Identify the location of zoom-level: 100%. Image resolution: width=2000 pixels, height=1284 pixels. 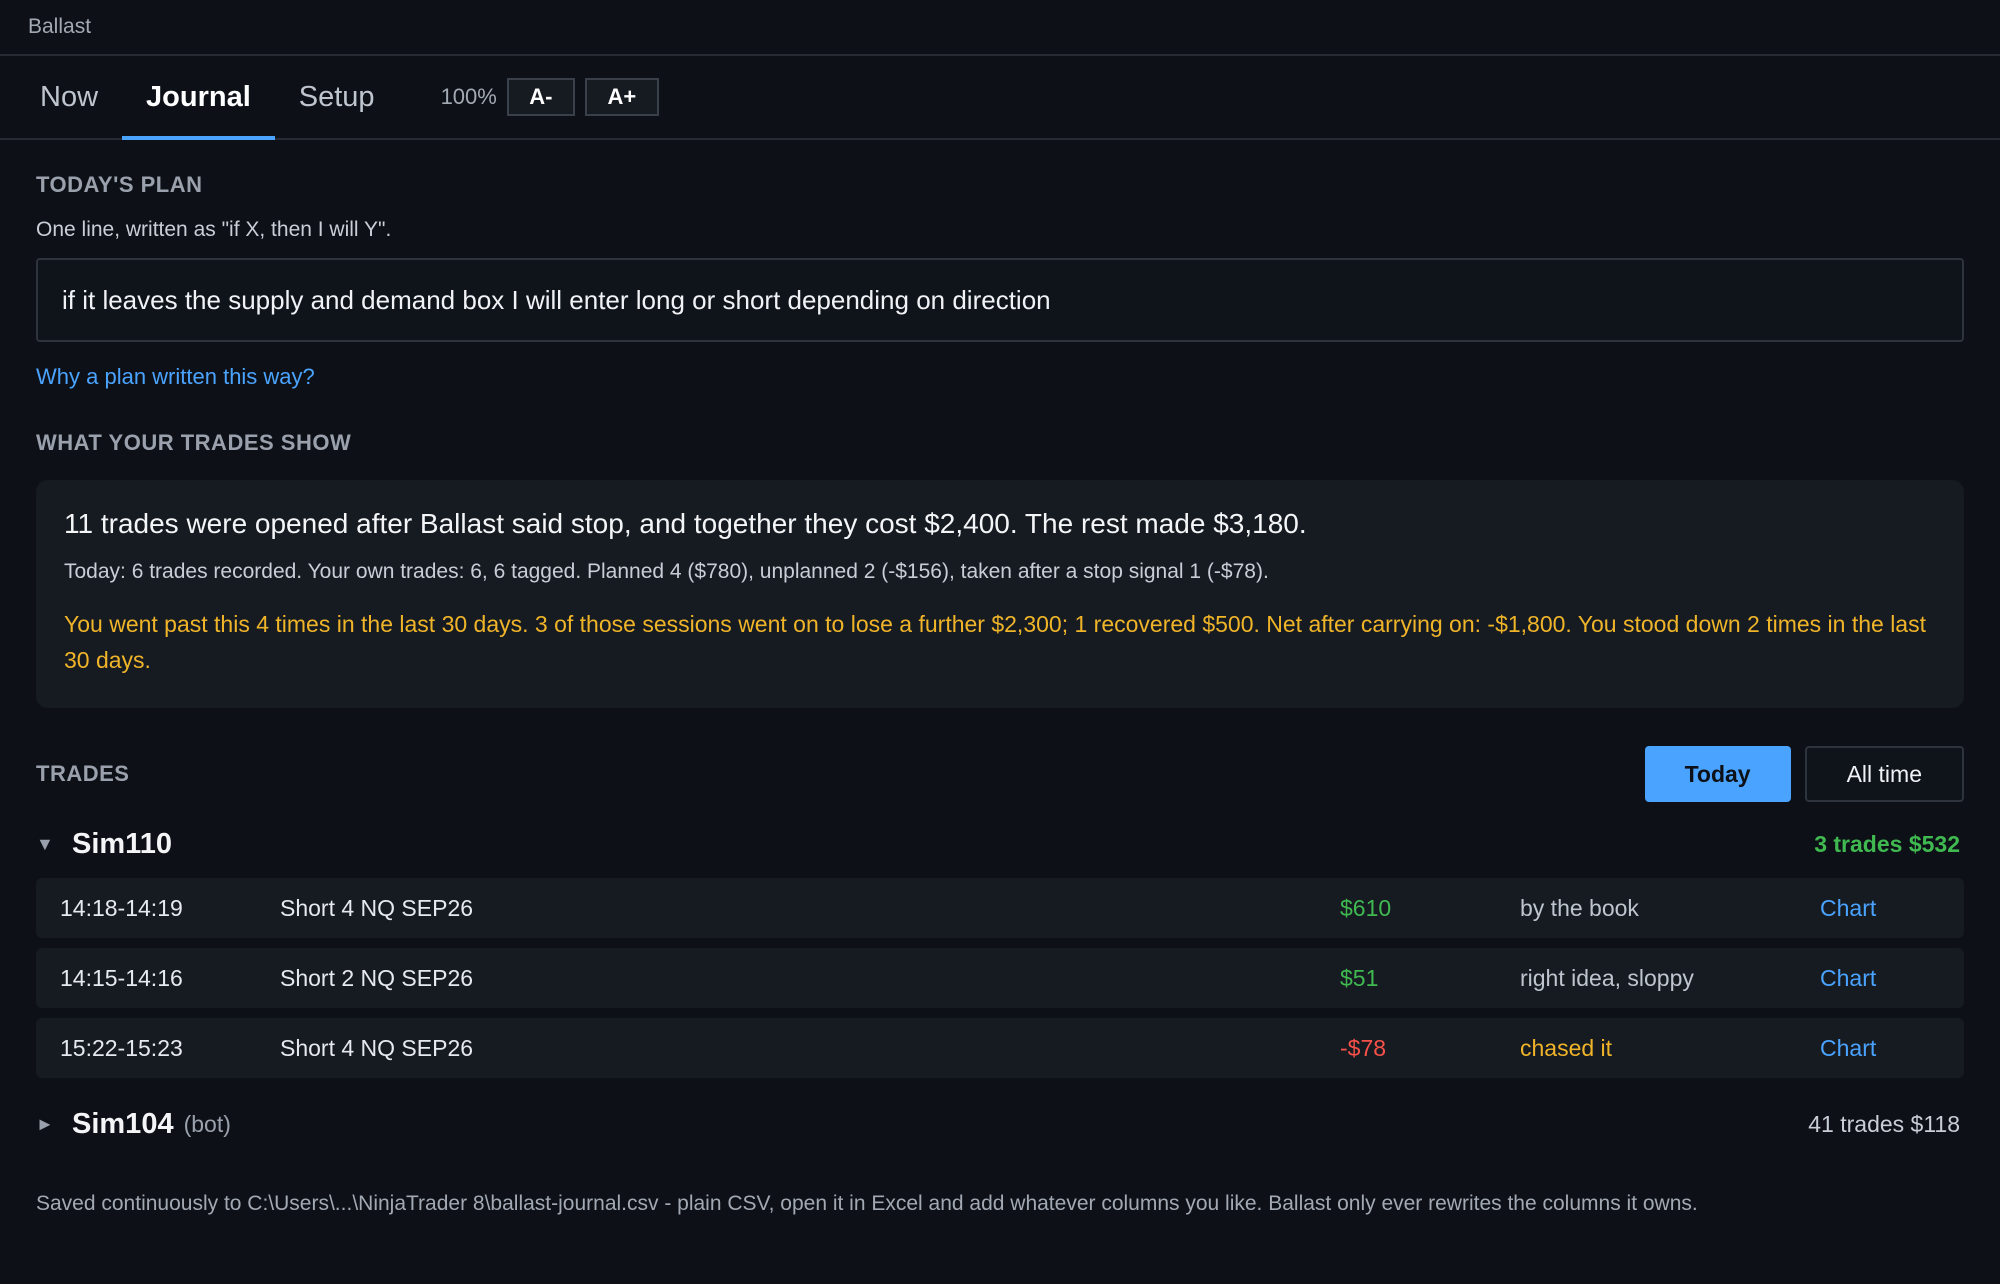
(468, 96).